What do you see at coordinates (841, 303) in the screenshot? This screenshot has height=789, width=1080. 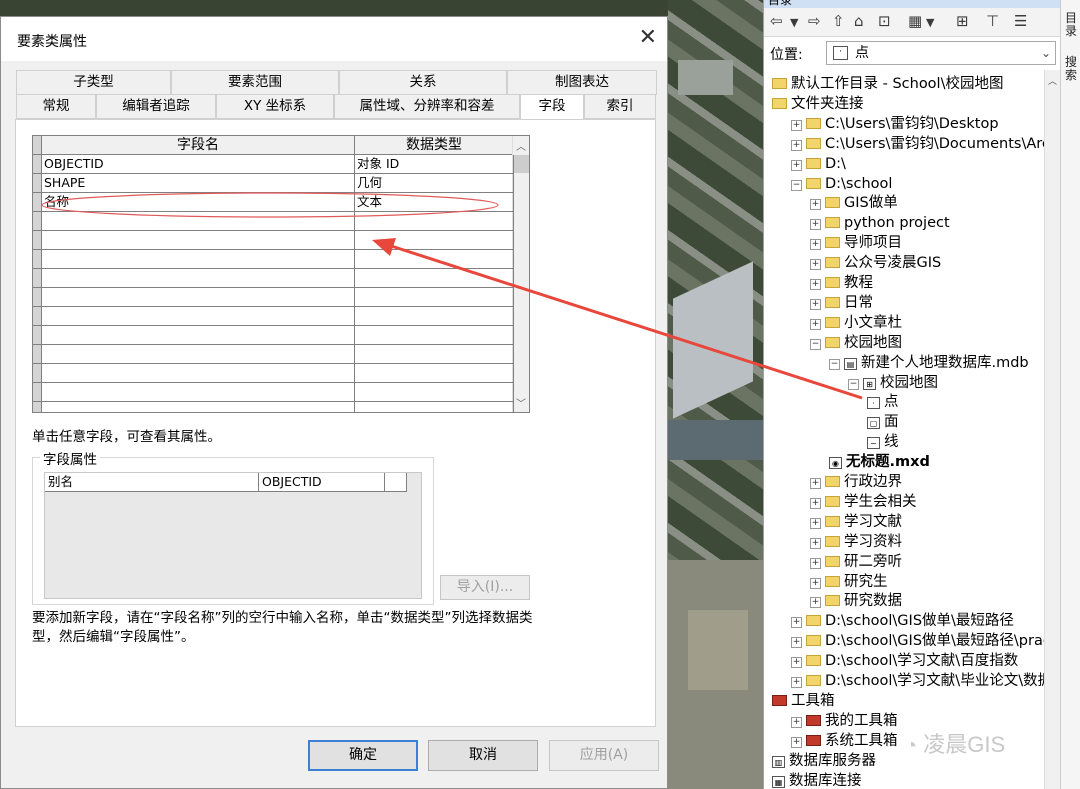 I see `tree-node: + 日常` at bounding box center [841, 303].